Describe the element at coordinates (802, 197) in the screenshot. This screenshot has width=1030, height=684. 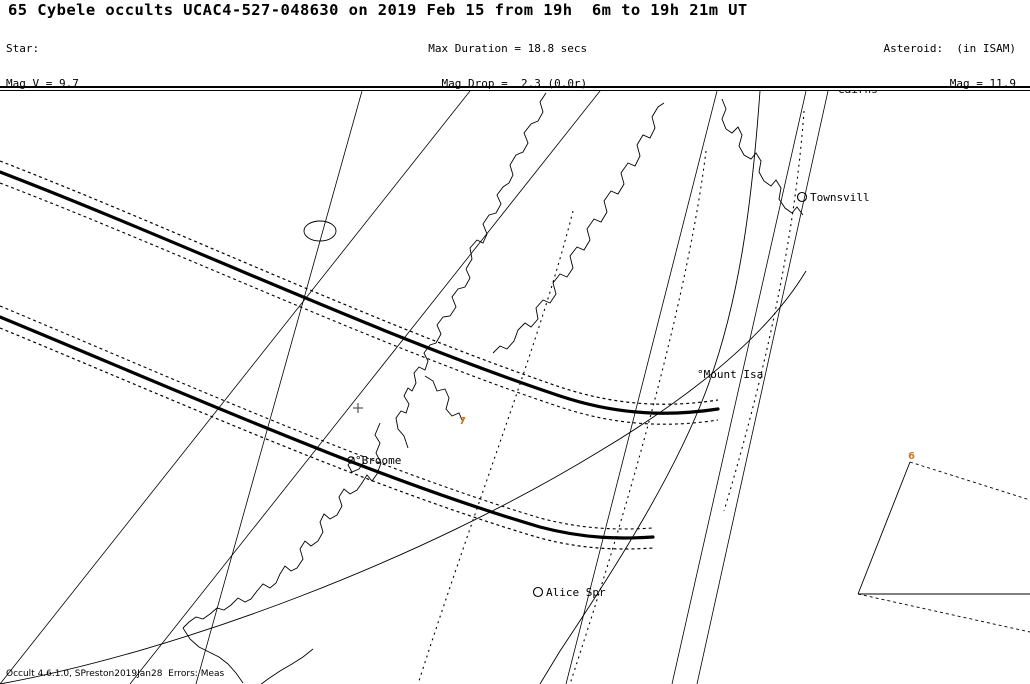
I see `city-marker-townsville` at that location.